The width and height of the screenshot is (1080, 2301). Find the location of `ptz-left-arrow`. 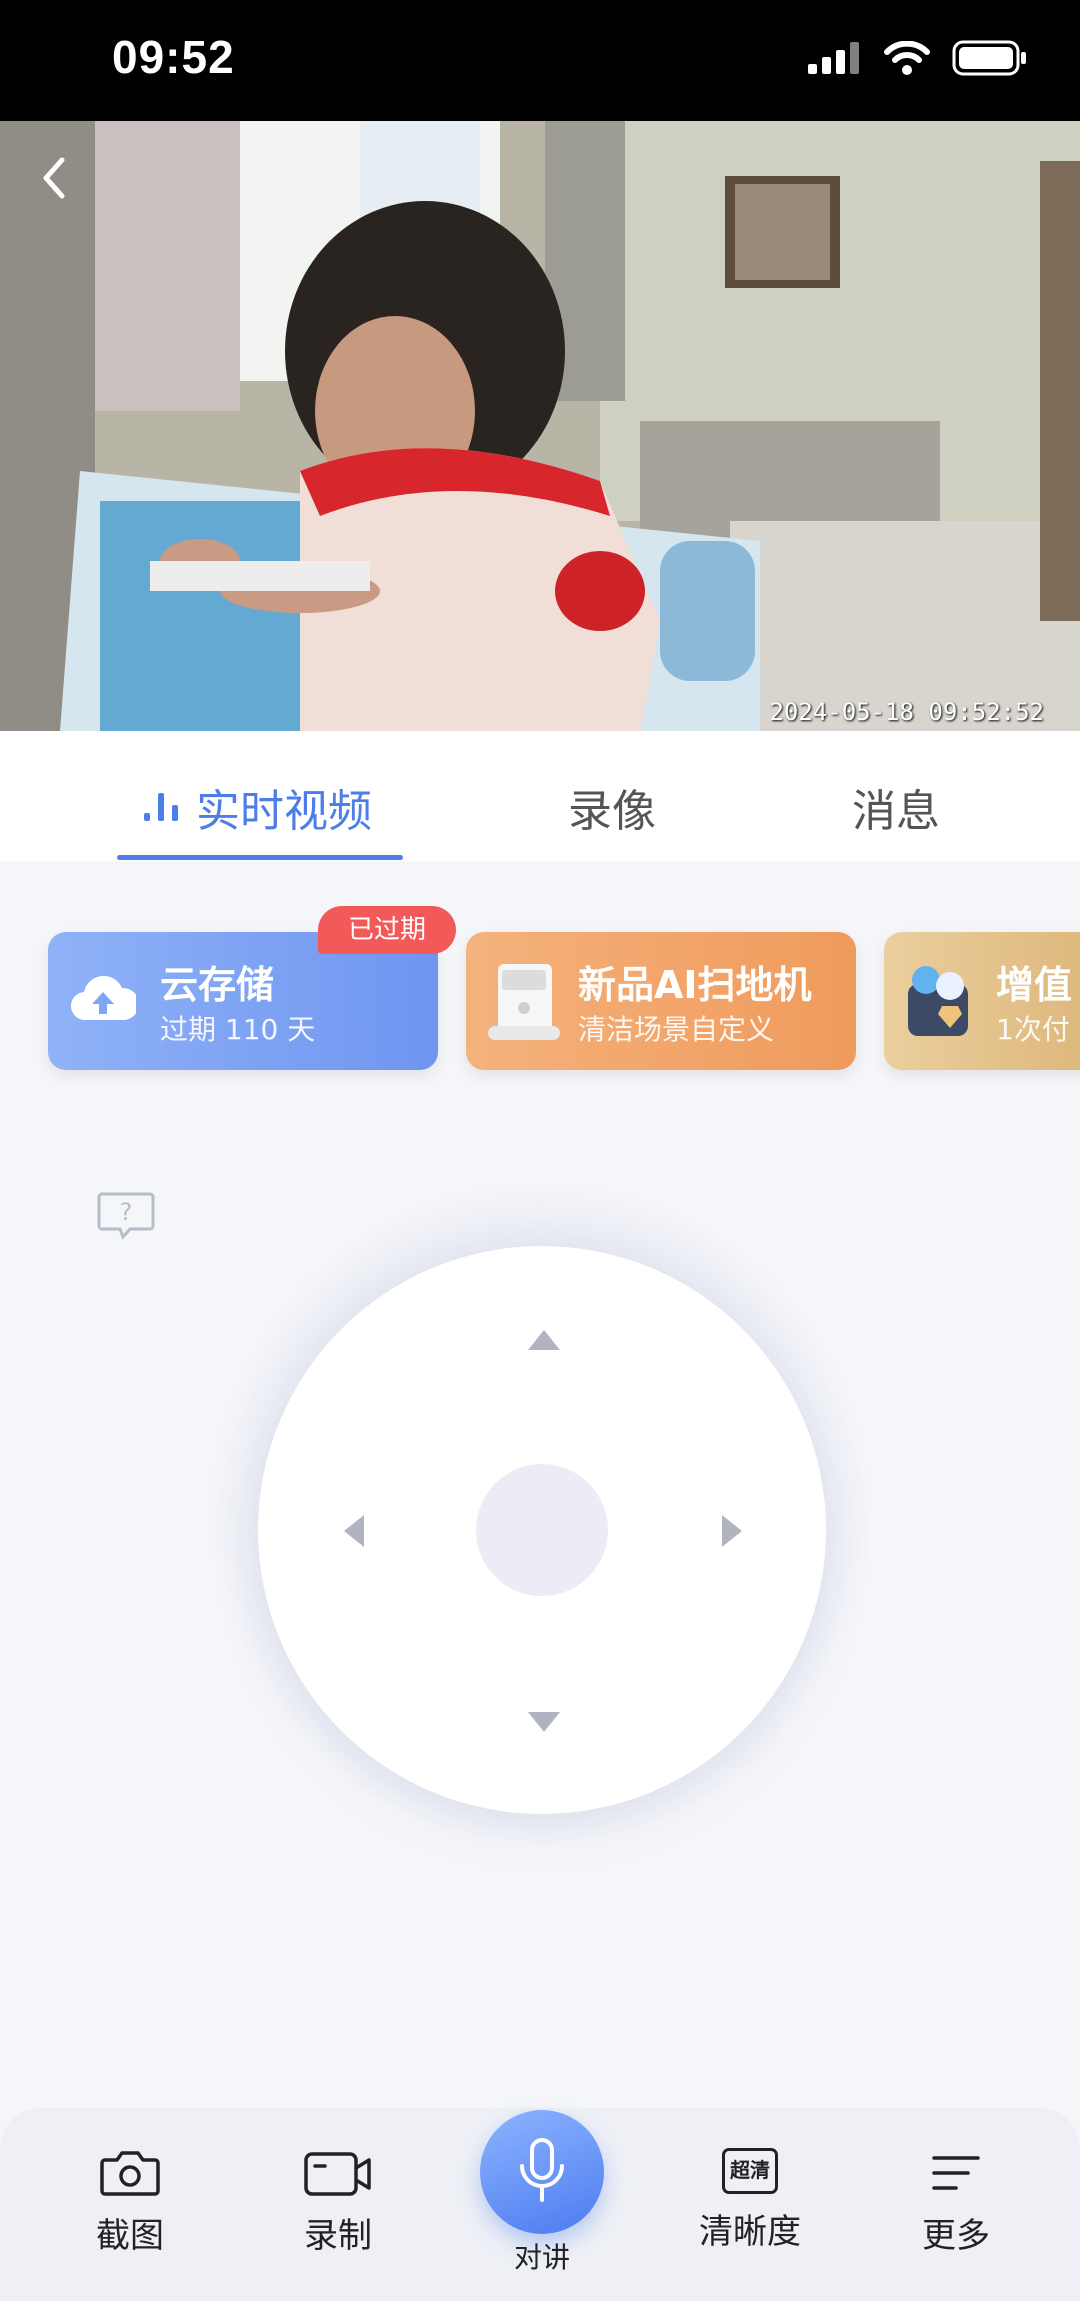

ptz-left-arrow is located at coordinates (354, 1531).